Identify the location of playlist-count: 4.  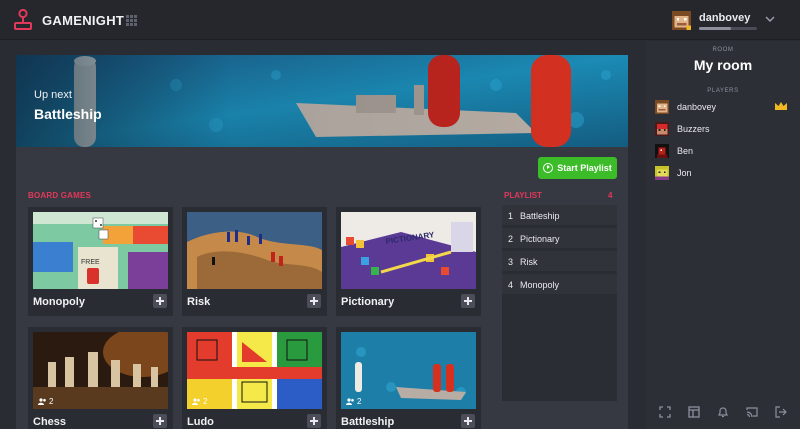
(610, 195).